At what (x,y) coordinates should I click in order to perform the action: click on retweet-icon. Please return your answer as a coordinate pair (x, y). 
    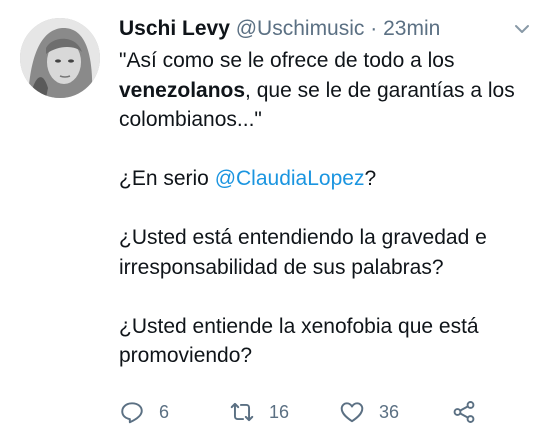
    Looking at the image, I should click on (242, 412).